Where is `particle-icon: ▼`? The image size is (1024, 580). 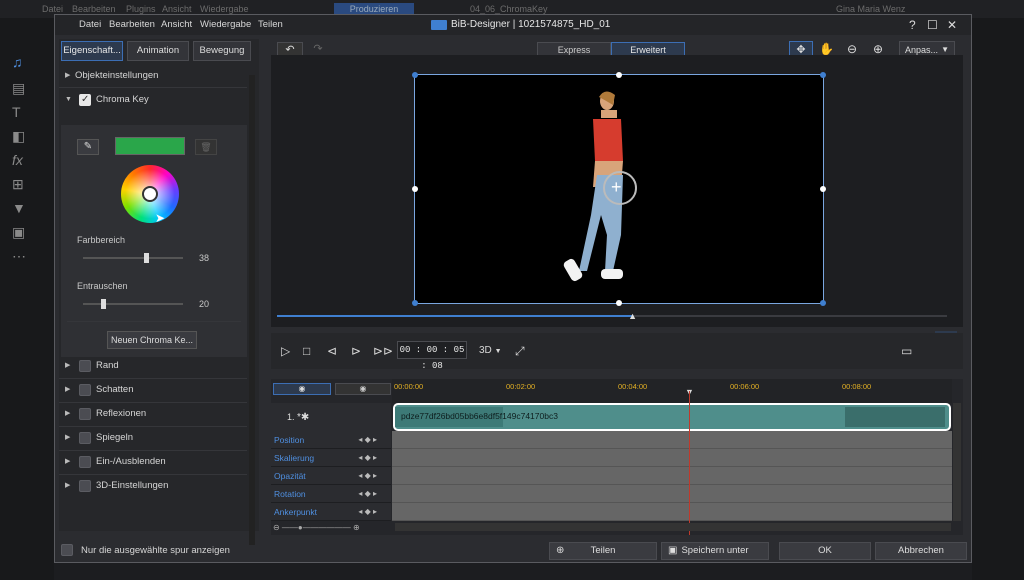 particle-icon: ▼ is located at coordinates (19, 208).